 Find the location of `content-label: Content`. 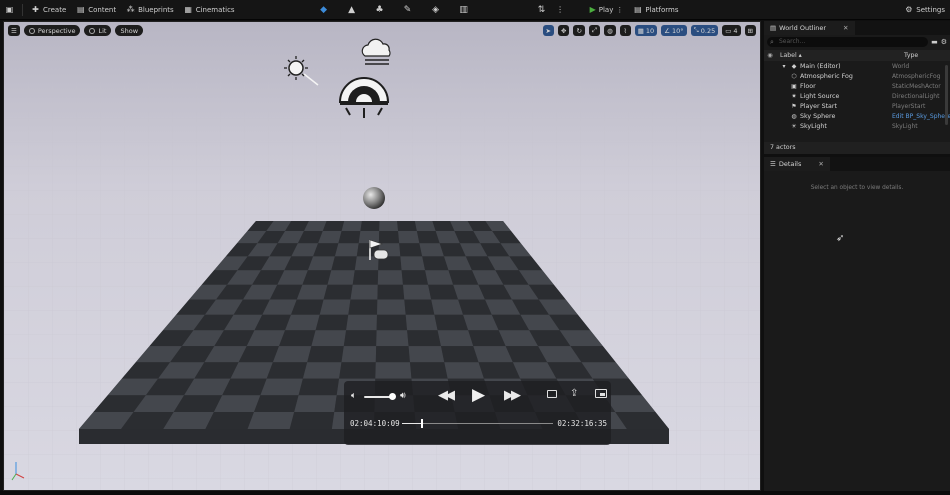

content-label: Content is located at coordinates (102, 9).